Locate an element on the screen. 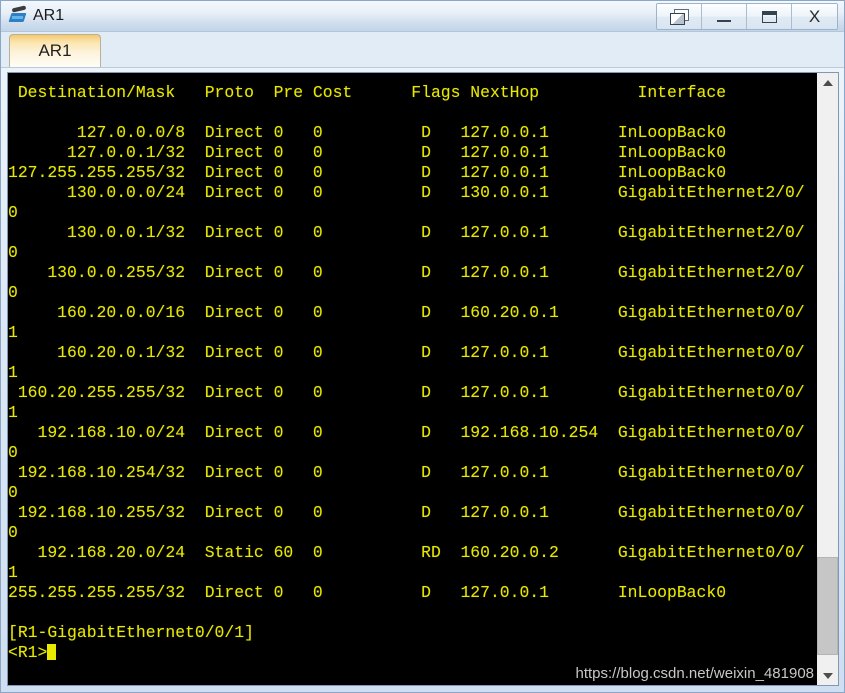  tab-label: AR1 is located at coordinates (55, 50).